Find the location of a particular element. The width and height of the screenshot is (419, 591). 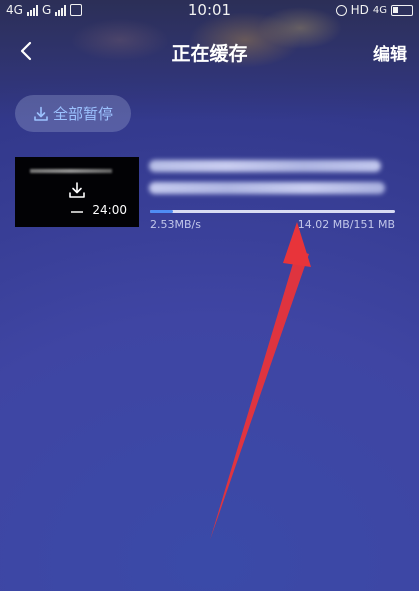

thumbnail-dash is located at coordinates (77, 212).